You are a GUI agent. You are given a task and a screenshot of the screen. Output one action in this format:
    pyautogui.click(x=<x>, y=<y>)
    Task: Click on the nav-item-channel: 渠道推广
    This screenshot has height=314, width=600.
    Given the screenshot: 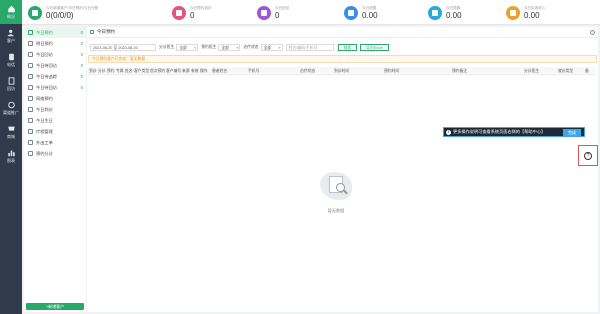 What is the action you would take?
    pyautogui.click(x=11, y=108)
    